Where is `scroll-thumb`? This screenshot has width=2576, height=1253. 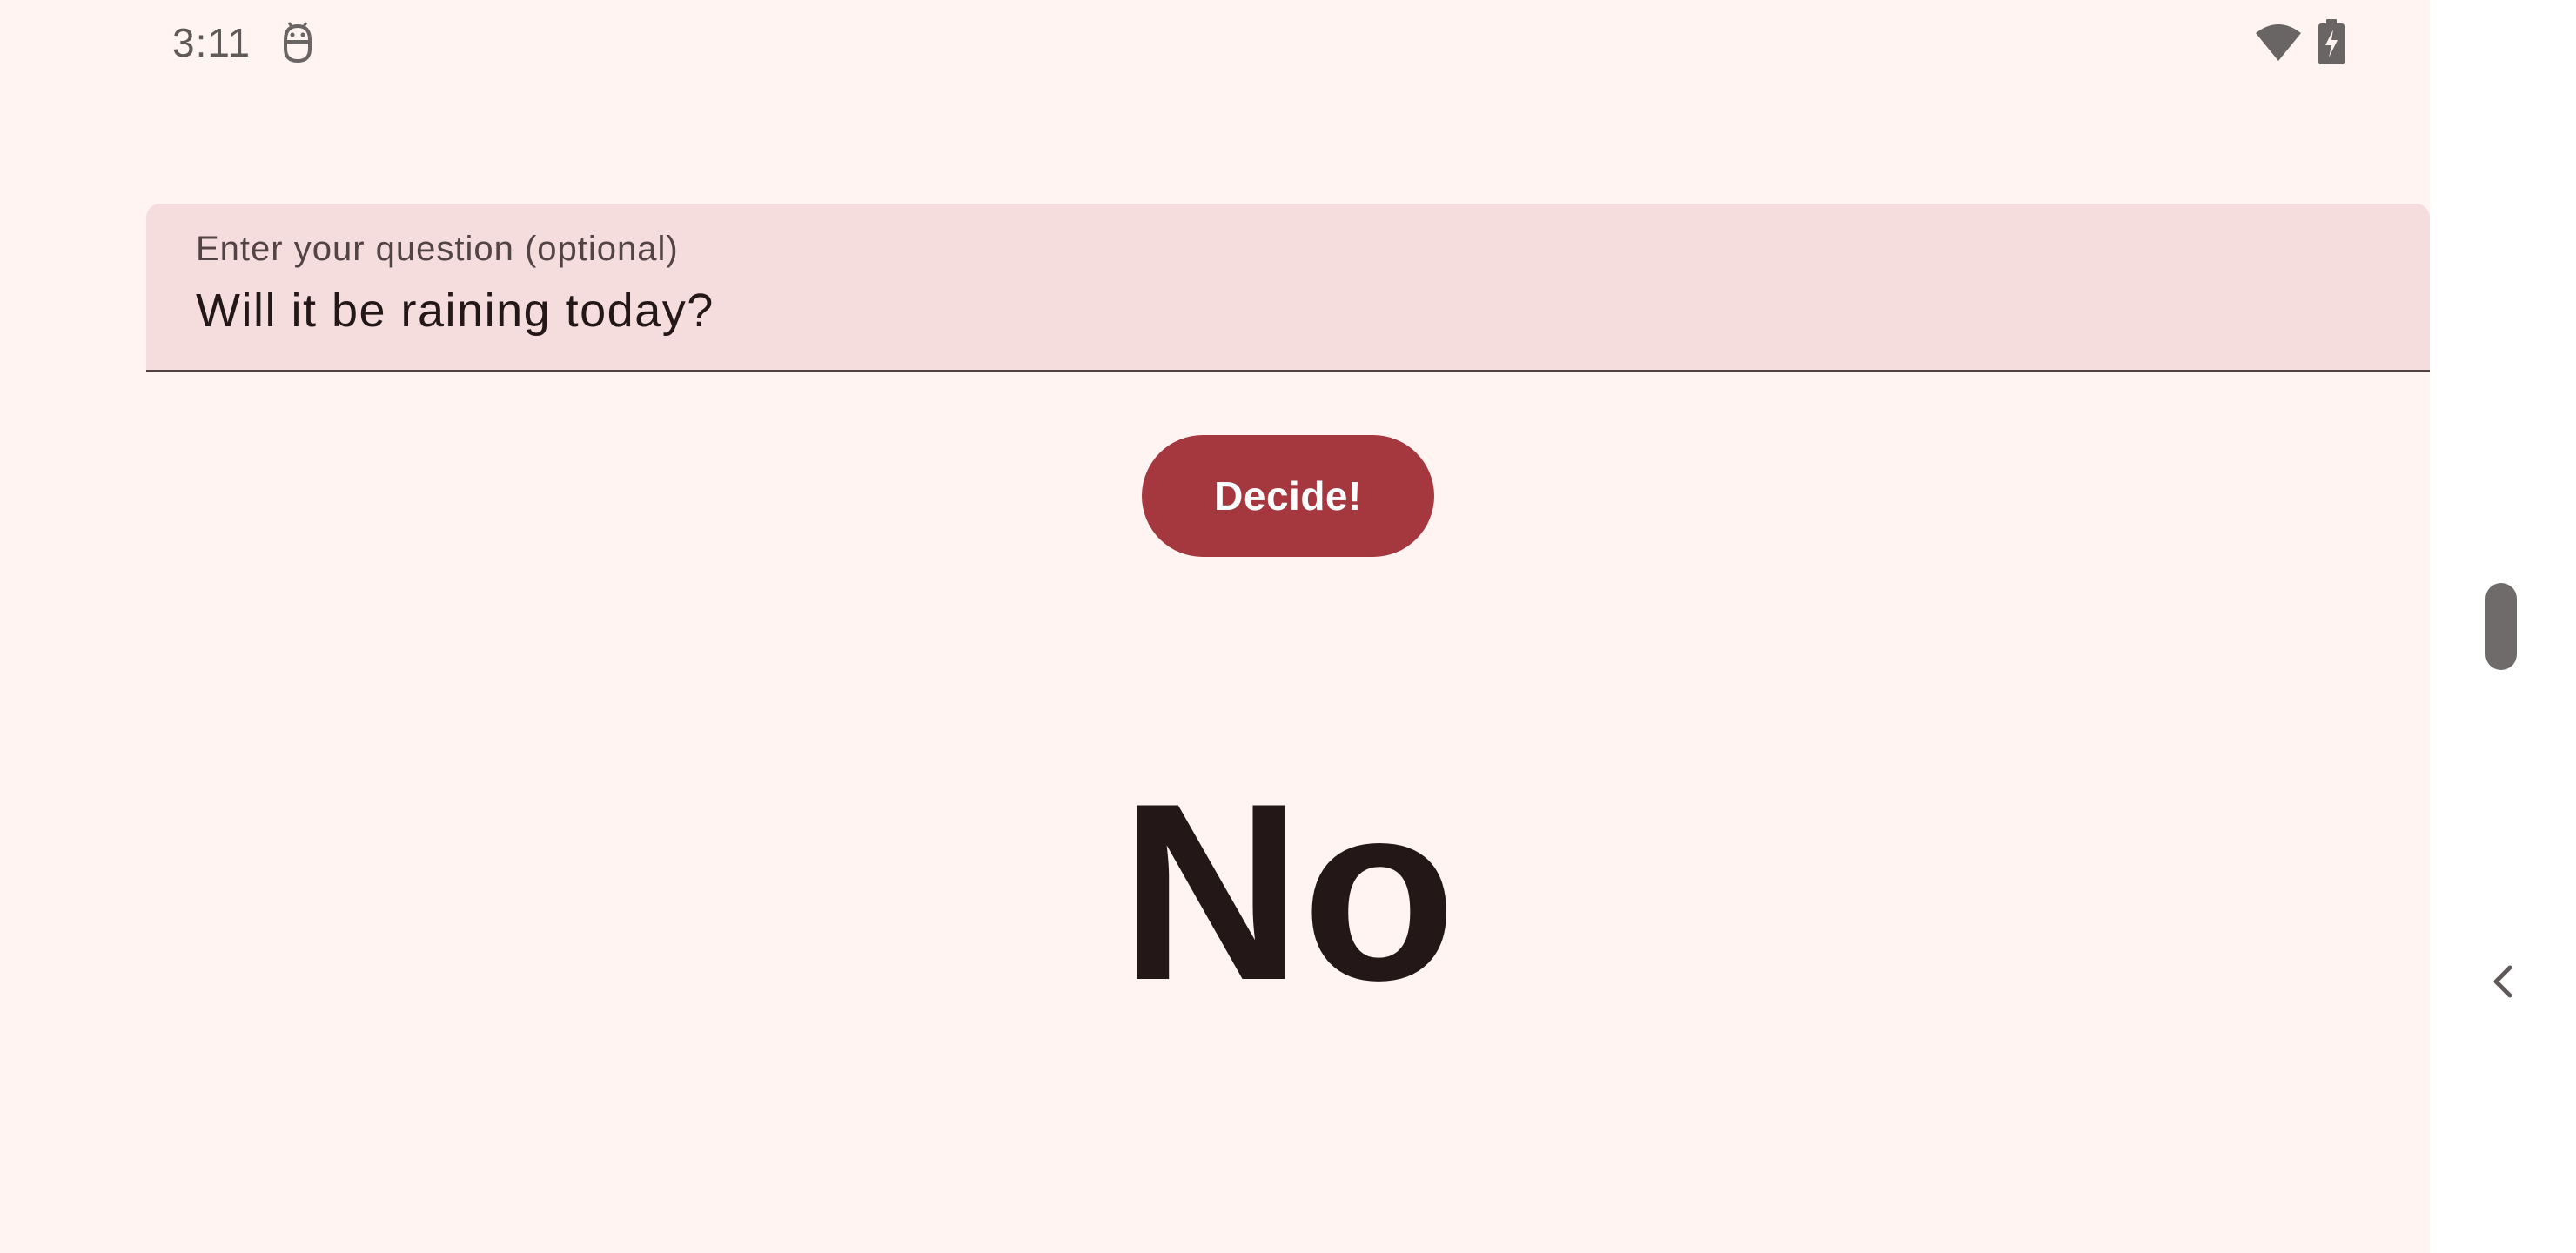
scroll-thumb is located at coordinates (2501, 626).